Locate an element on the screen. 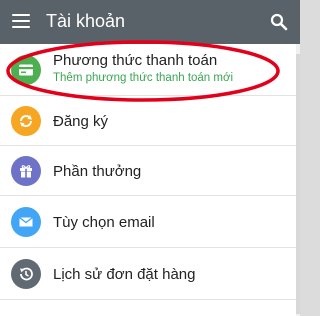 This screenshot has width=320, height=316. list-item-label: Tùy chọn email is located at coordinates (104, 222).